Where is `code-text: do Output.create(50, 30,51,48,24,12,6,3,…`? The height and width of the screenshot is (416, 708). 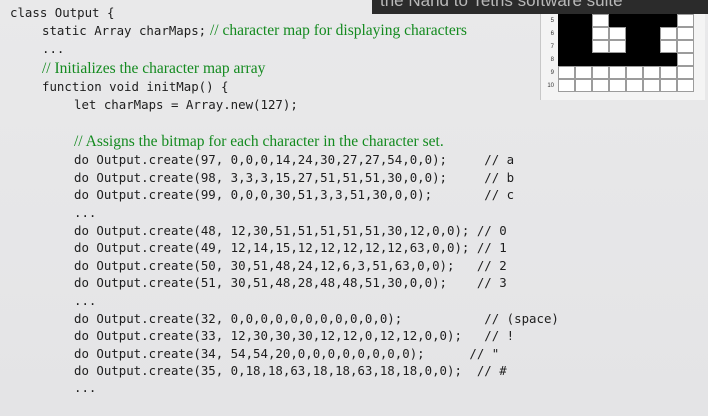 code-text: do Output.create(50, 30,51,48,24,12,6,3,… is located at coordinates (264, 265).